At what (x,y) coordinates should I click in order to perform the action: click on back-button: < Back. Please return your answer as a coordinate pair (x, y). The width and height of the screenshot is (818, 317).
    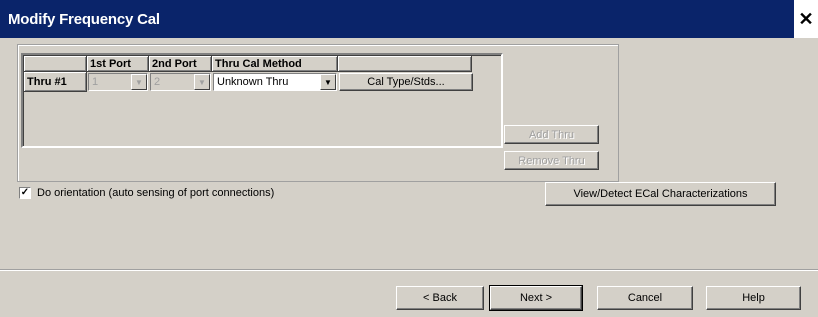
    Looking at the image, I should click on (440, 298).